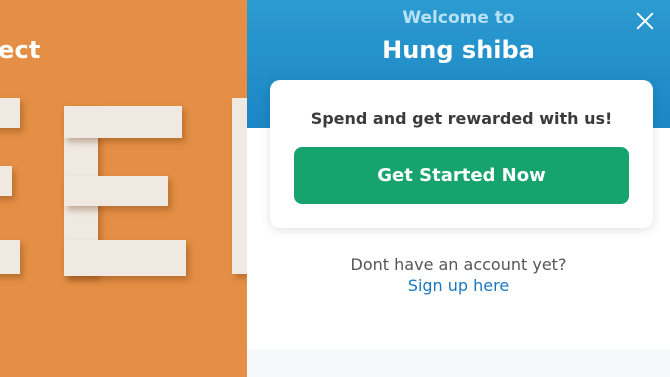  I want to click on rewards-message: Spend and get rewarded with us!, so click(461, 118).